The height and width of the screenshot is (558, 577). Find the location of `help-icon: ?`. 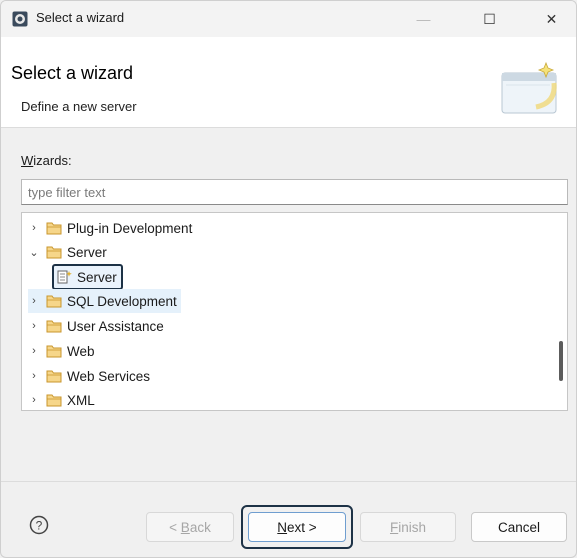

help-icon: ? is located at coordinates (39, 525).